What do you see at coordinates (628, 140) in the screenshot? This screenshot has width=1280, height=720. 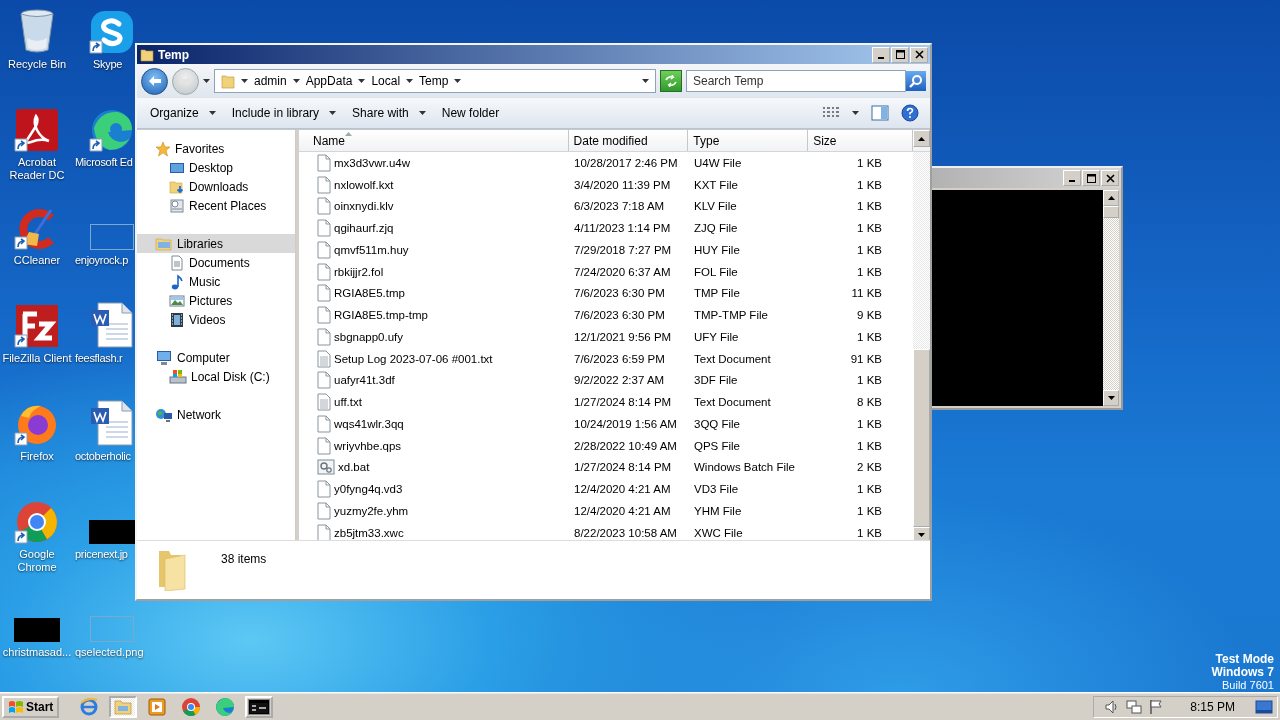 I see `column-header: Date modified` at bounding box center [628, 140].